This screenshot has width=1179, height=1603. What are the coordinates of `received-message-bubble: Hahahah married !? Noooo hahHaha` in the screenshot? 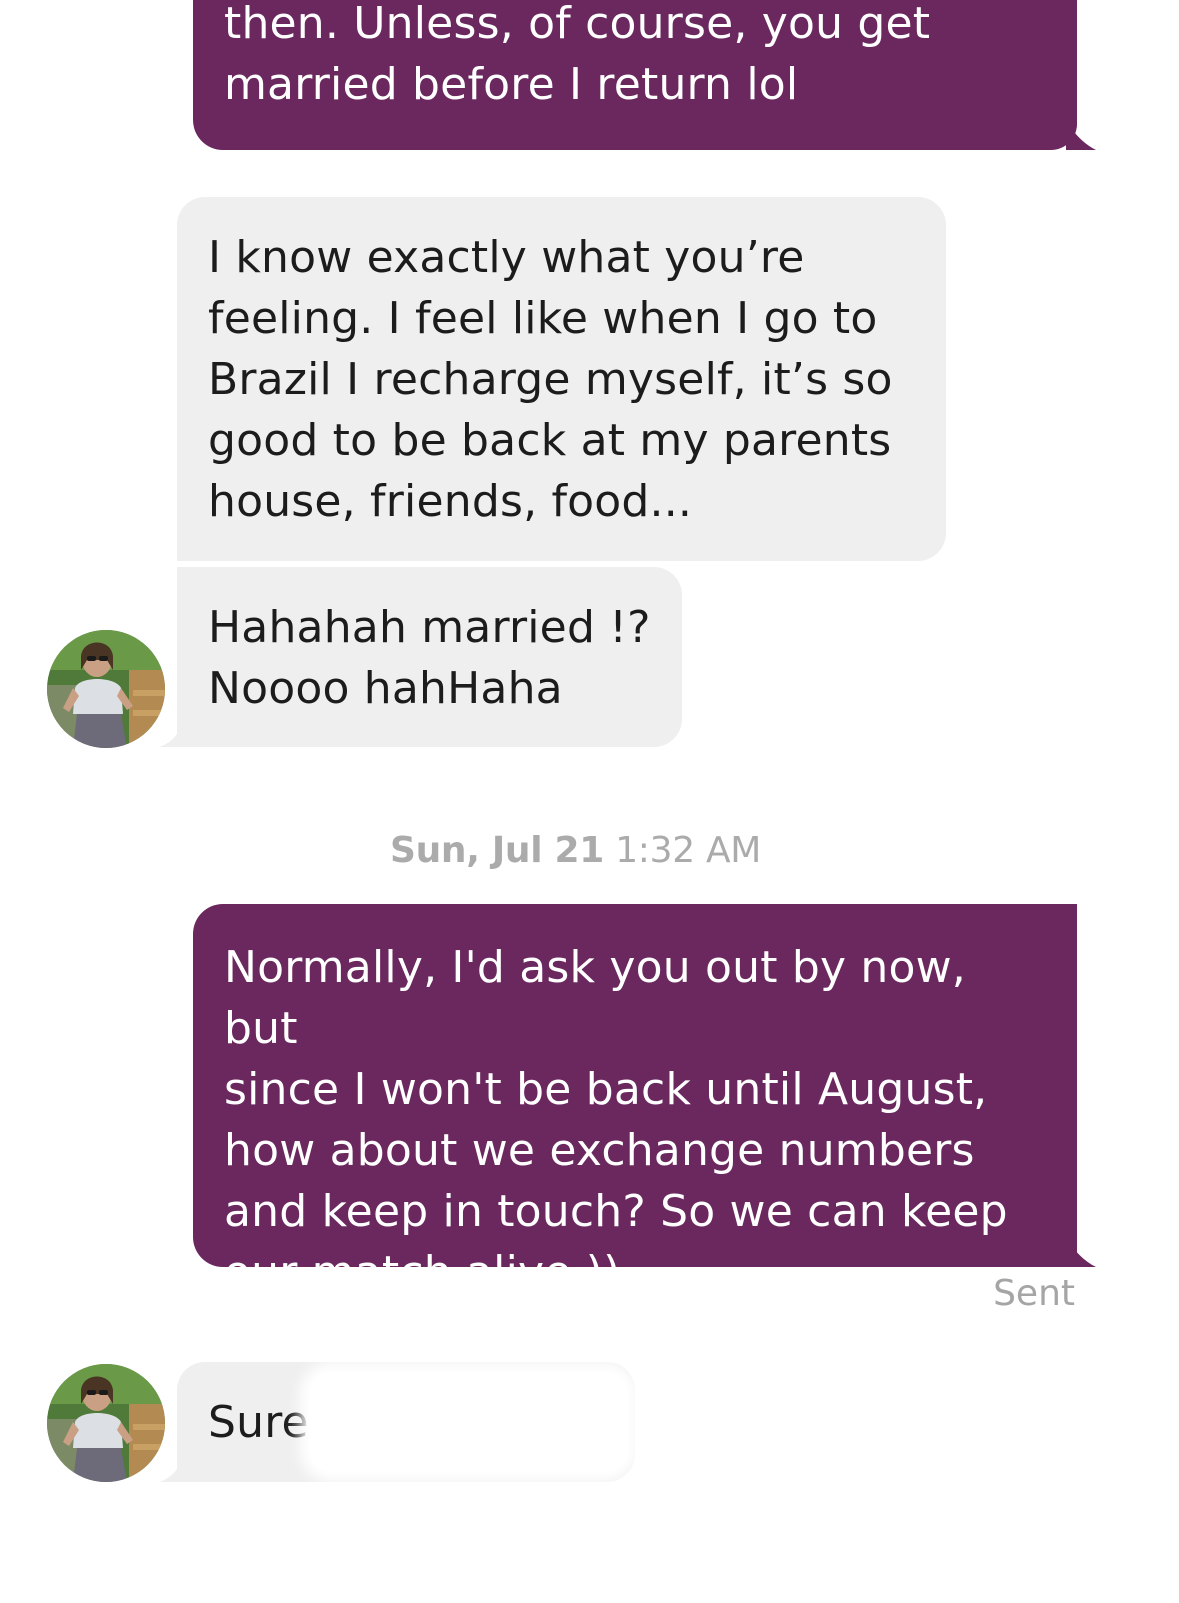 It's located at (429, 657).